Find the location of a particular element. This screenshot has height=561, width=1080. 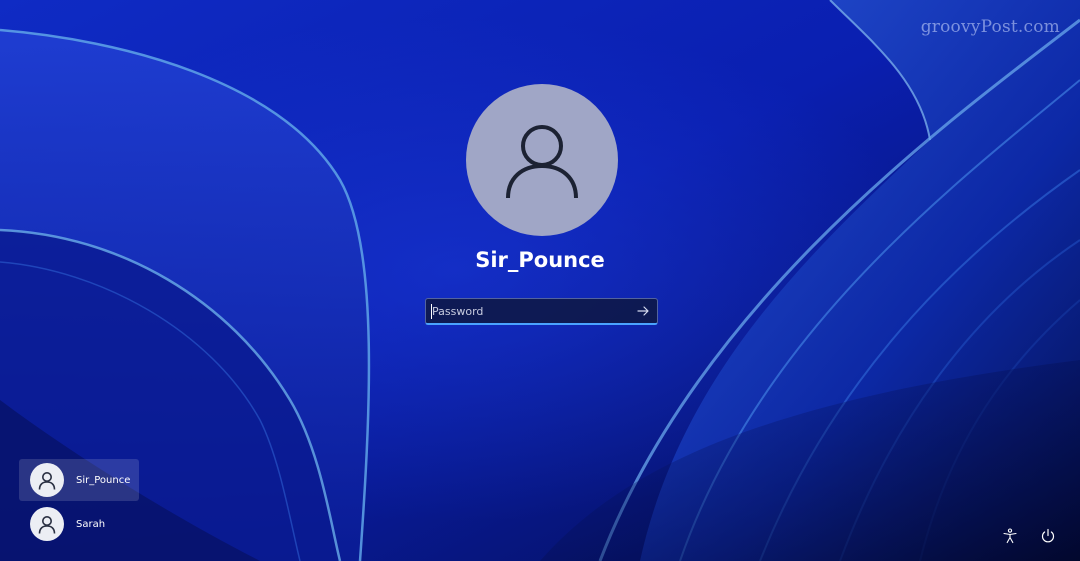

watermark-text: groovyPost.com is located at coordinates (990, 27).